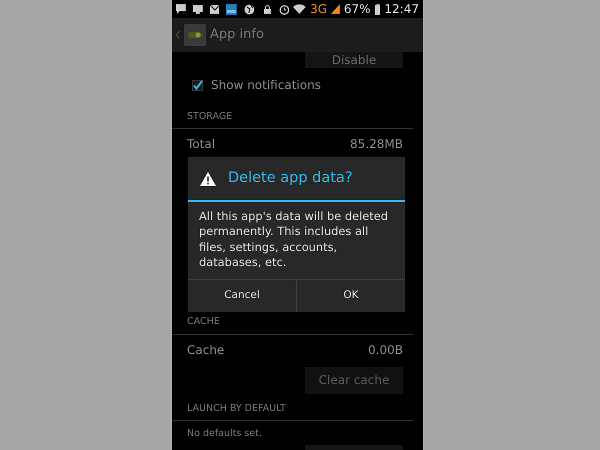  Describe the element at coordinates (357, 9) in the screenshot. I see `battery-percent: 67%` at that location.